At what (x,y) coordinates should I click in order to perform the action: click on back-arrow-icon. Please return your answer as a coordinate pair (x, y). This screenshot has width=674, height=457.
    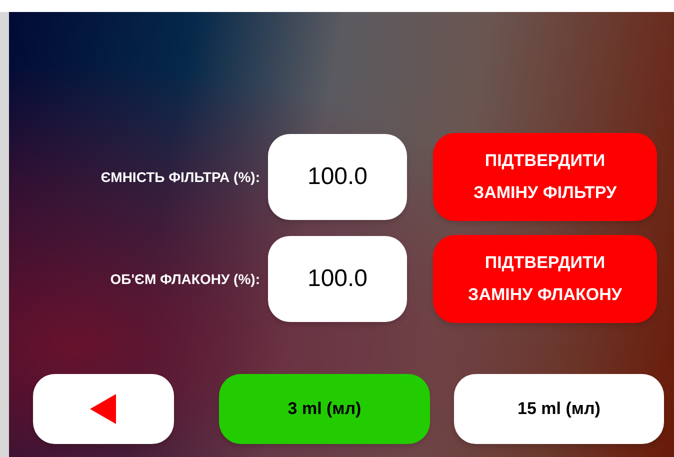
    Looking at the image, I should click on (104, 409).